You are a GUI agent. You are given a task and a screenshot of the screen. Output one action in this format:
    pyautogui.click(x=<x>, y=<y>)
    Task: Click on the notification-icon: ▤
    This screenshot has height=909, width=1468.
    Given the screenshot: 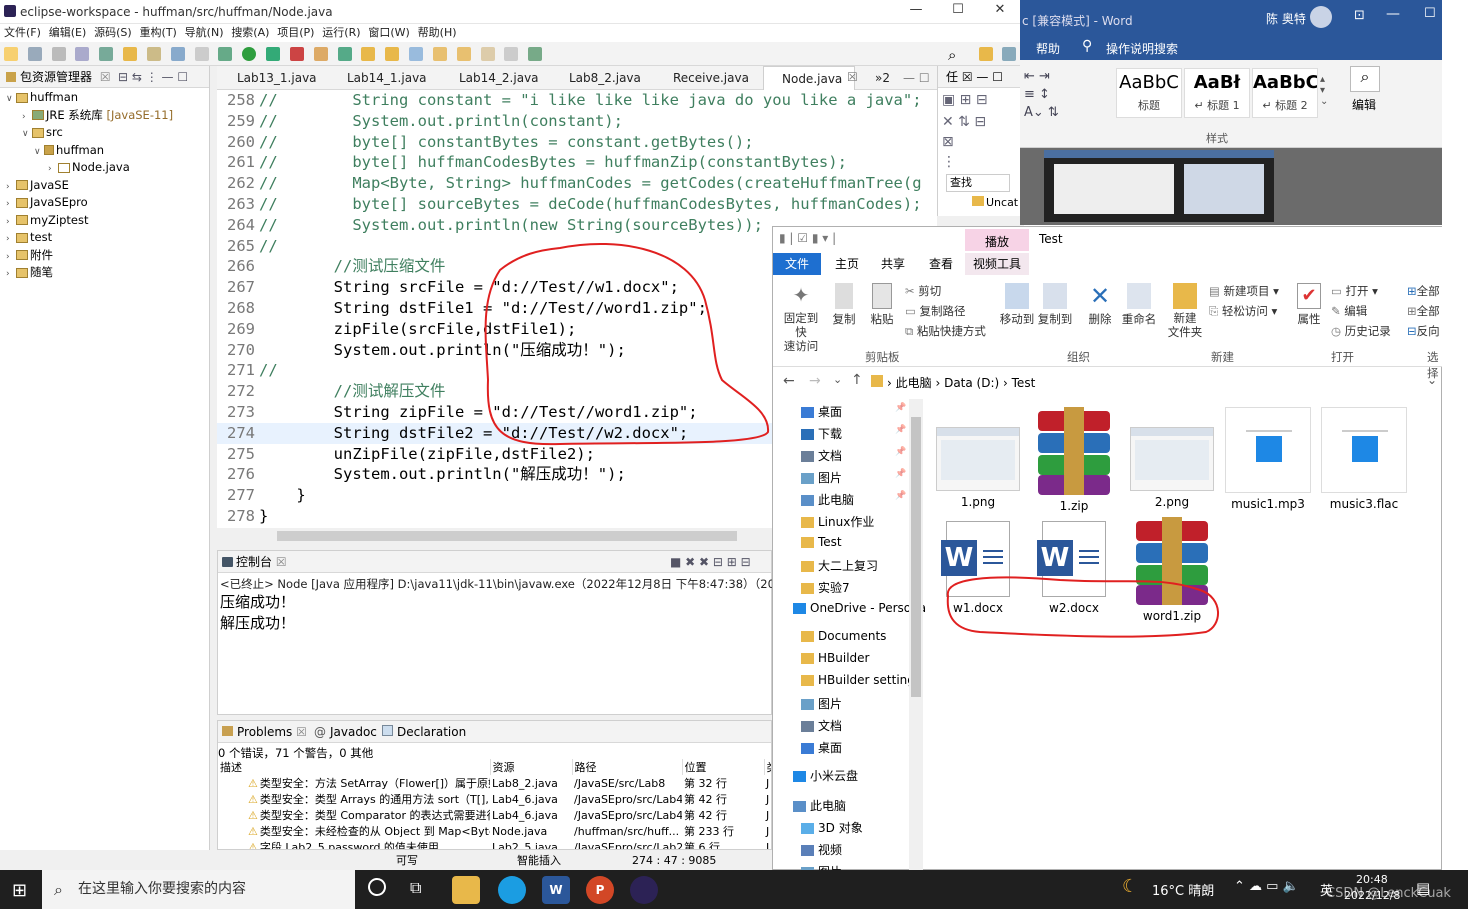 What is the action you would take?
    pyautogui.click(x=1423, y=888)
    